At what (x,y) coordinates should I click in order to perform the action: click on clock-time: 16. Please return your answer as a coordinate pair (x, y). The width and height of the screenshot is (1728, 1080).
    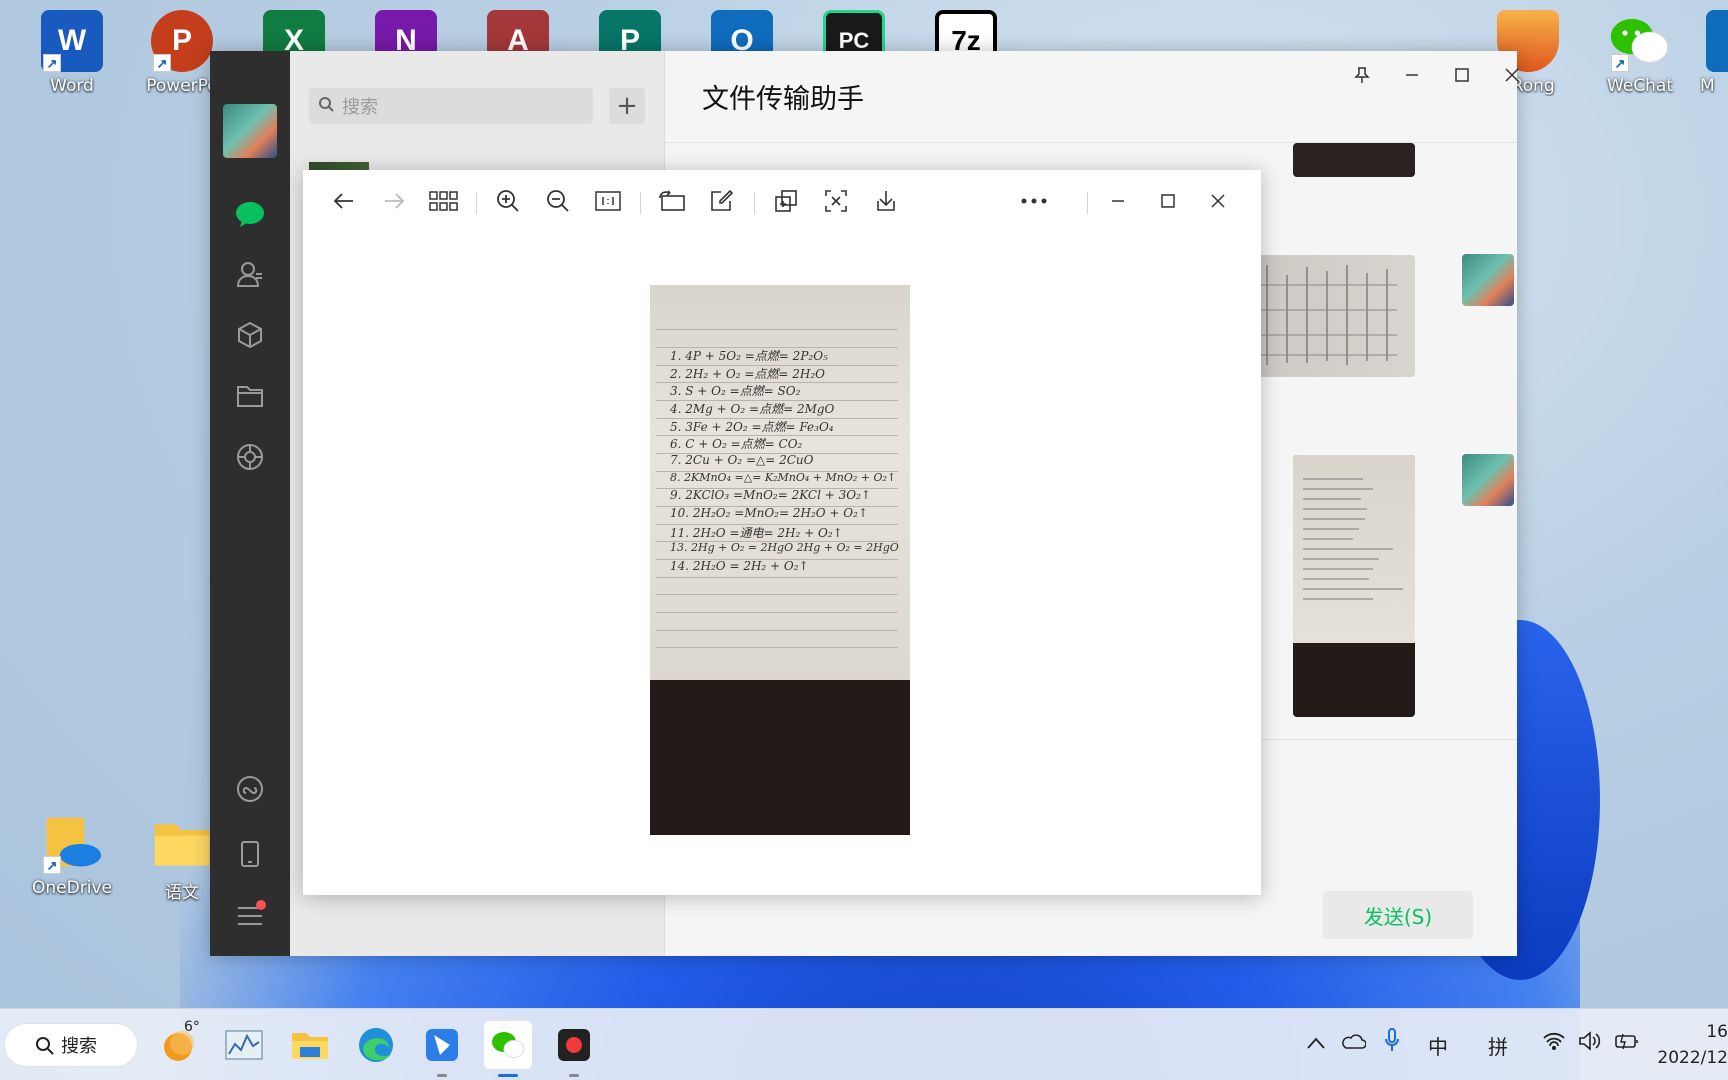
    Looking at the image, I should click on (1717, 1032).